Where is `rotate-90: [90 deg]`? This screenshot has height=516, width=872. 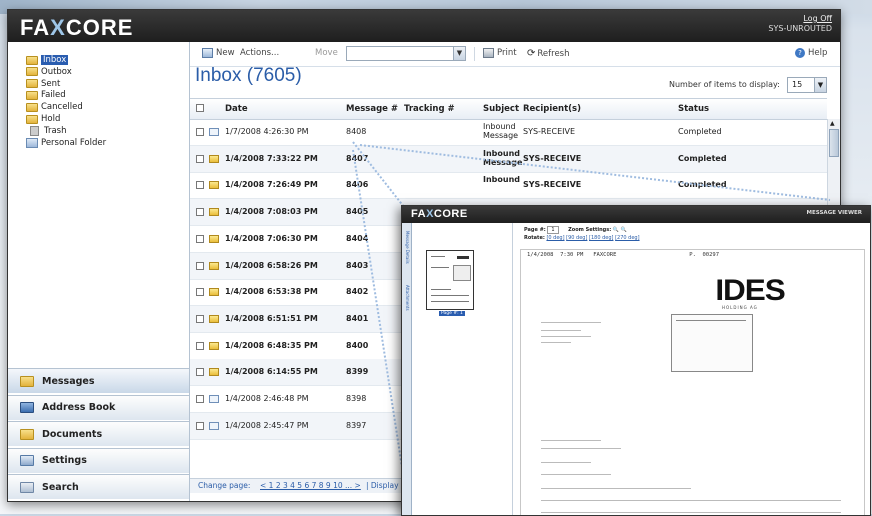 rotate-90: [90 deg] is located at coordinates (576, 238).